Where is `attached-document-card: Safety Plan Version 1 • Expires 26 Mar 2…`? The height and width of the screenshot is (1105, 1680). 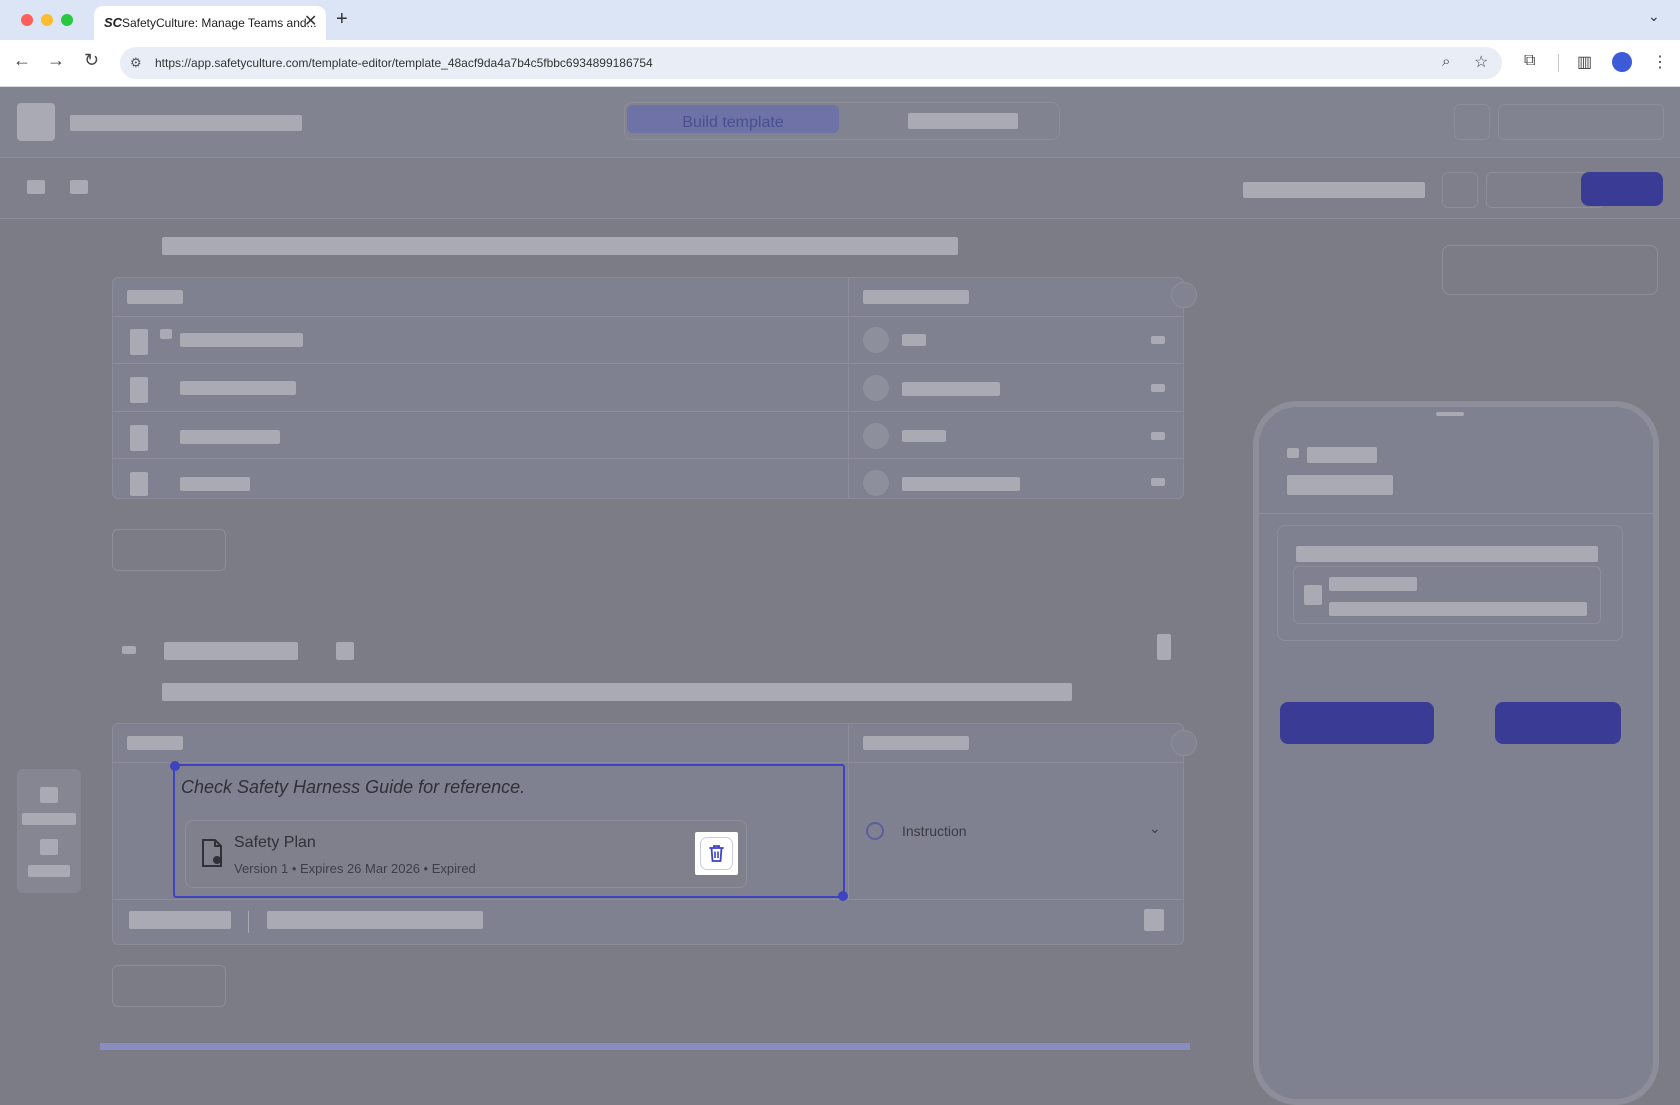 attached-document-card: Safety Plan Version 1 • Expires 26 Mar 2… is located at coordinates (466, 854).